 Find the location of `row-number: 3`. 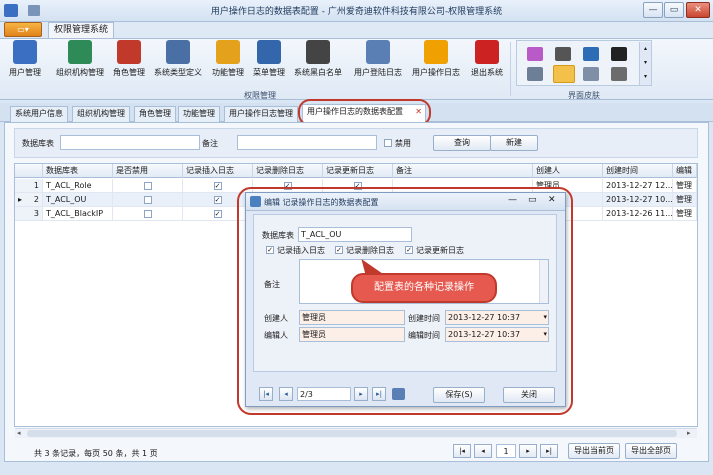

row-number: 3 is located at coordinates (36, 213).